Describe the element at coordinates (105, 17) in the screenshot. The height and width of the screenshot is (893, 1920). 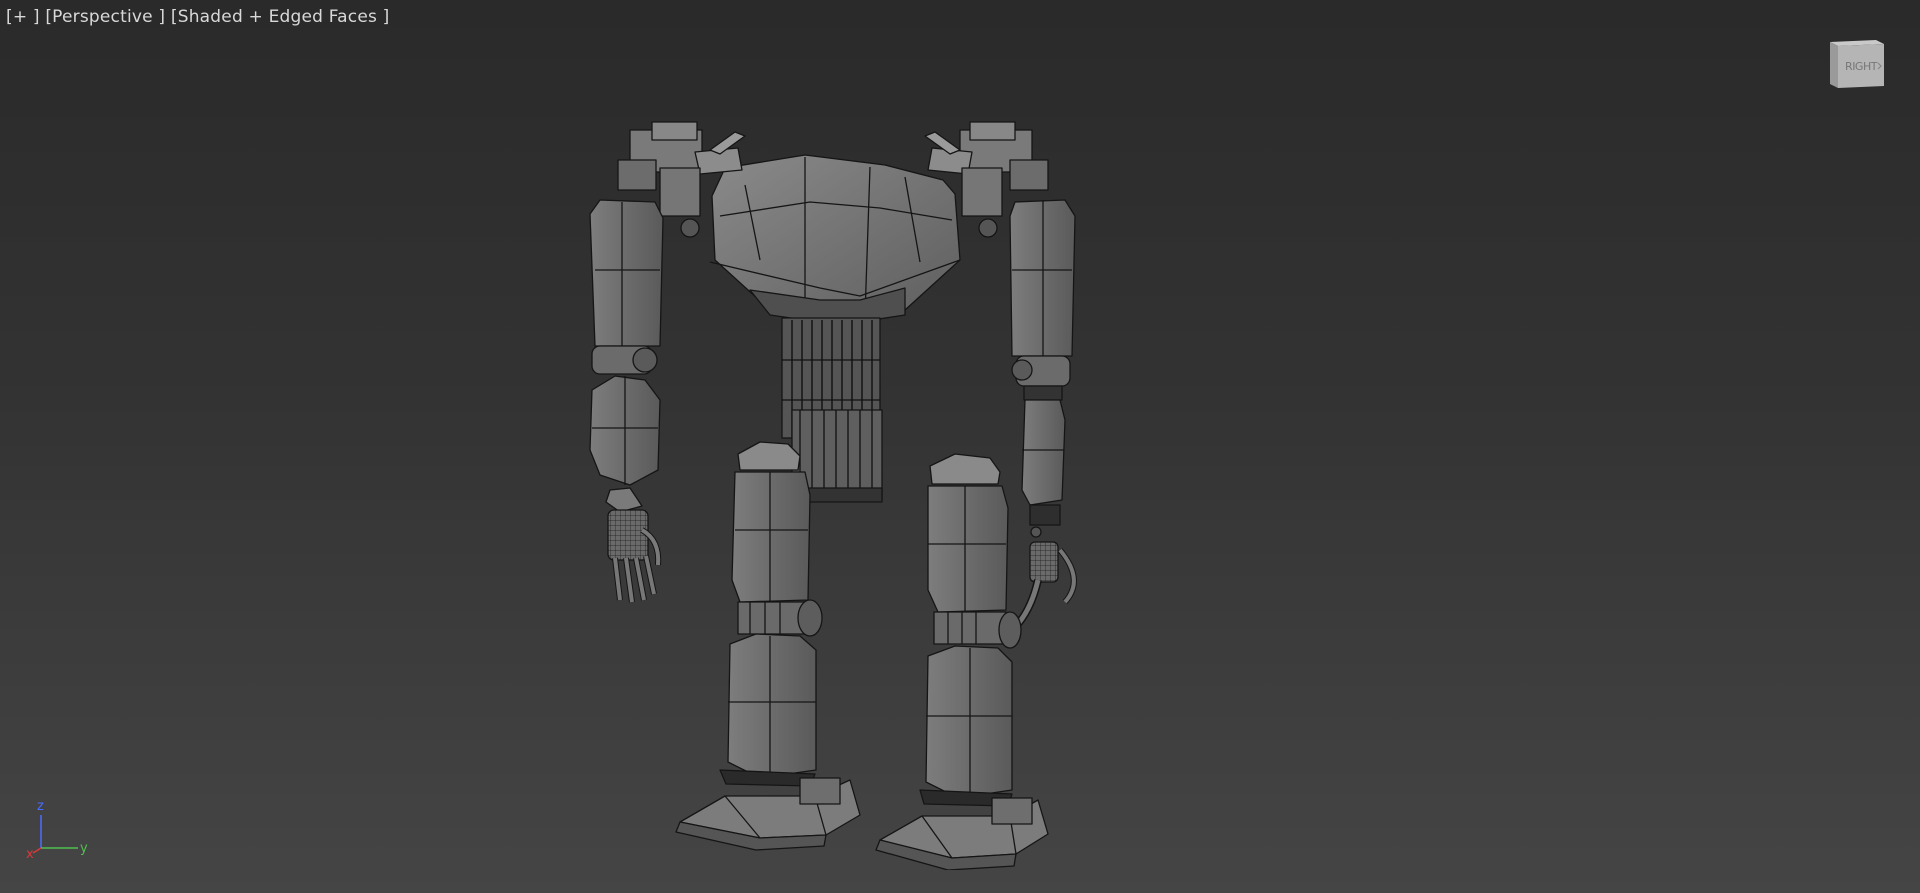
I see `viewport-point-of-view-menu: [Perspective ]` at that location.